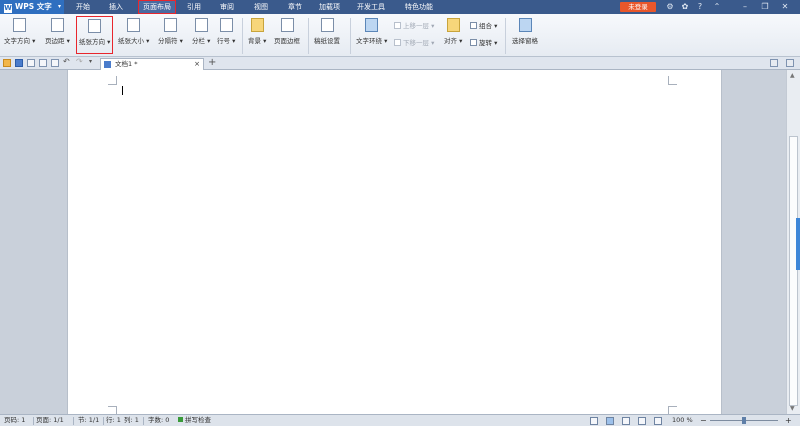 The height and width of the screenshot is (426, 800). Describe the element at coordinates (792, 408) in the screenshot. I see `scroll-down-icon: ▼` at that location.